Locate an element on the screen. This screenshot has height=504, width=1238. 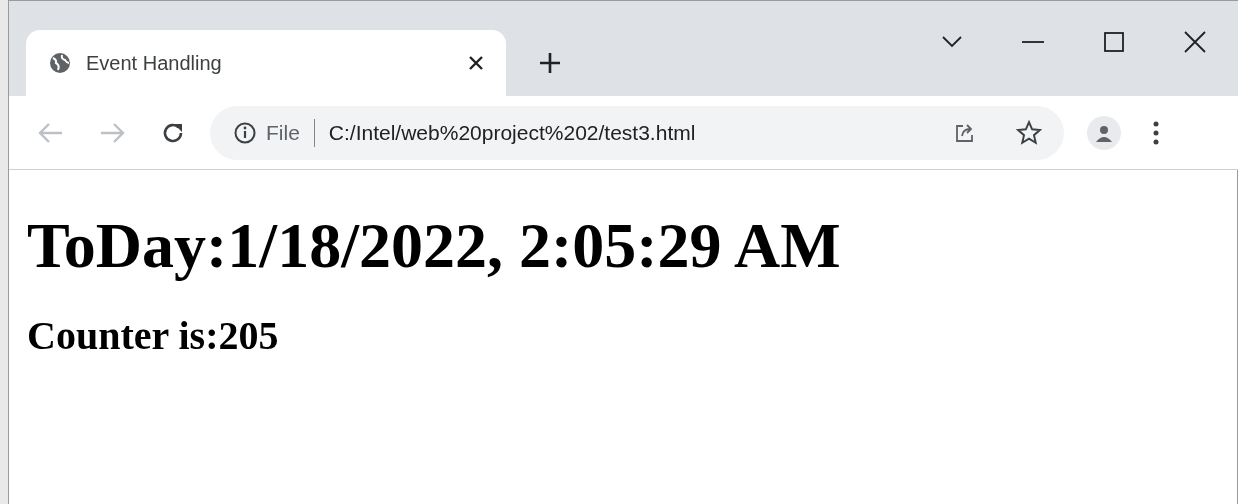
url-text: C:/Intel/web%20project%202/test3.html is located at coordinates (512, 132).